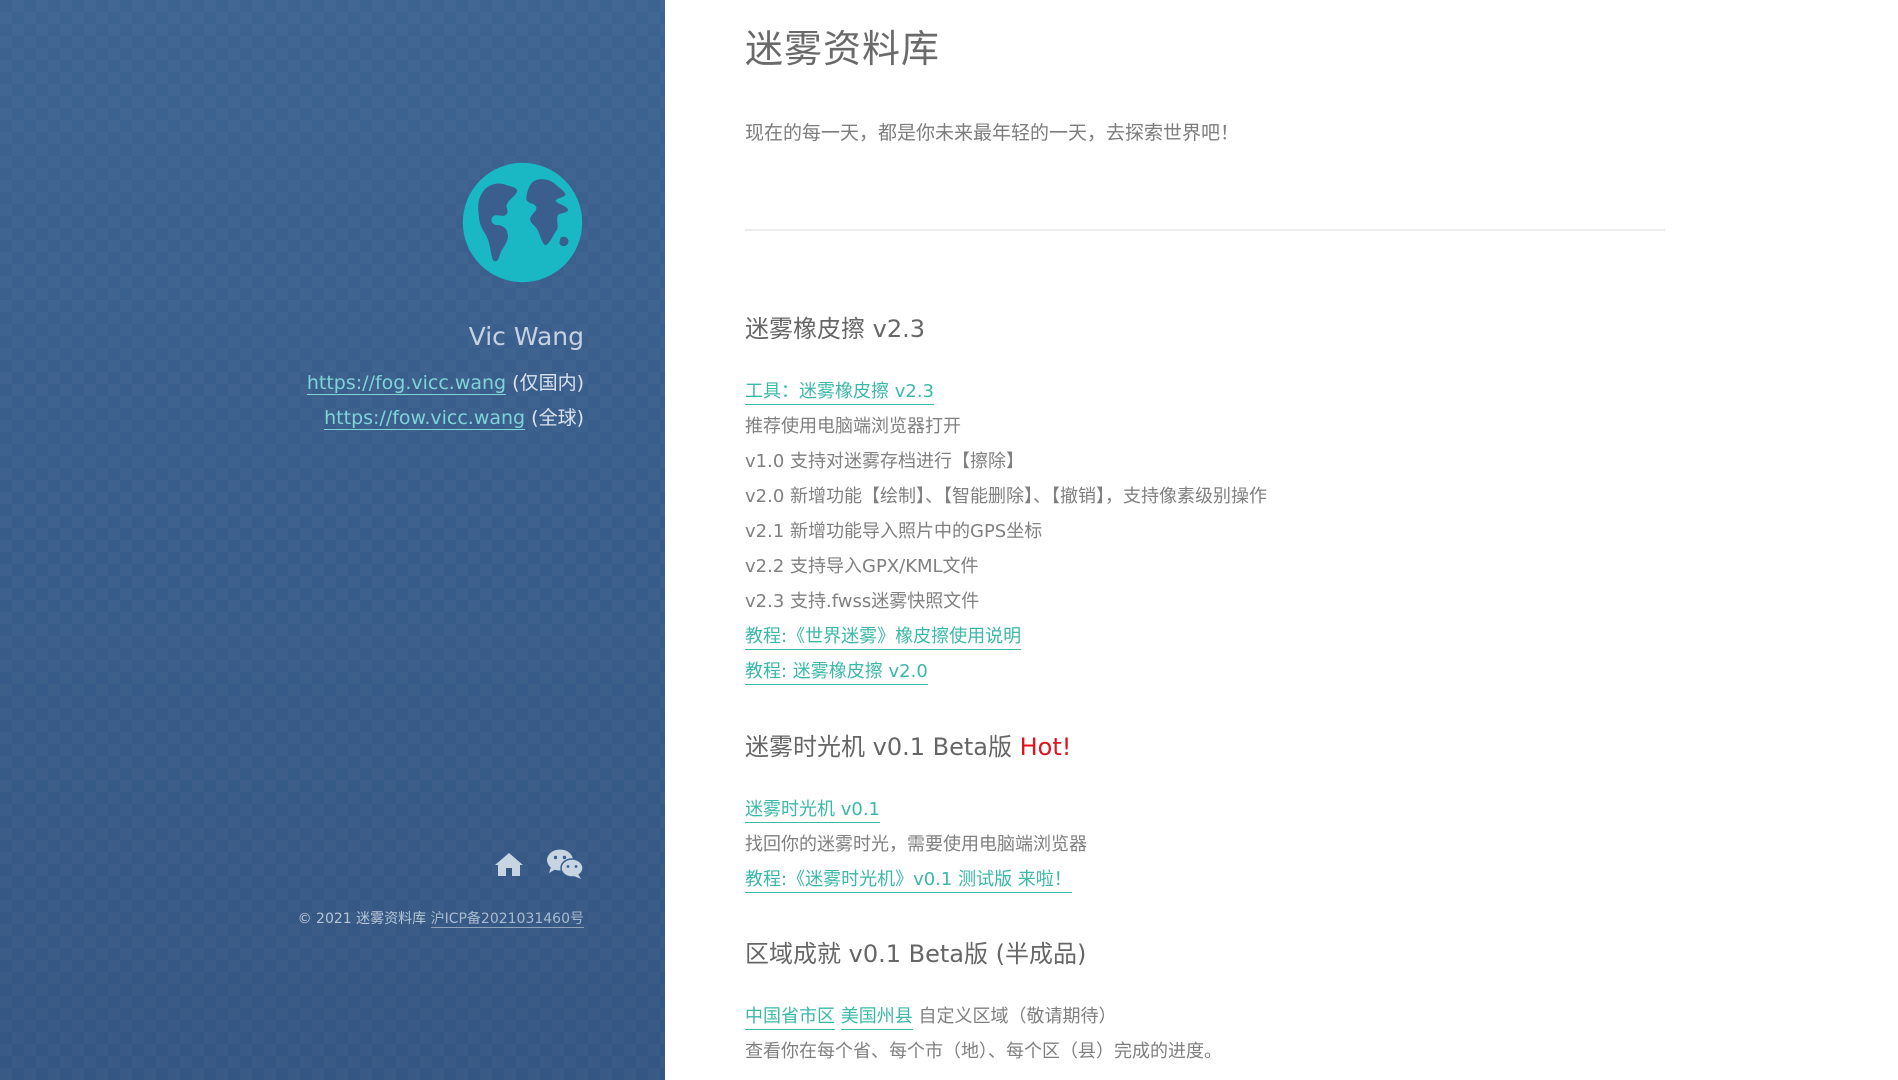  Describe the element at coordinates (983, 1051) in the screenshot. I see `list-item: 查看你在每个省、每个市（地）、每个区（县）完成的进度。` at that location.